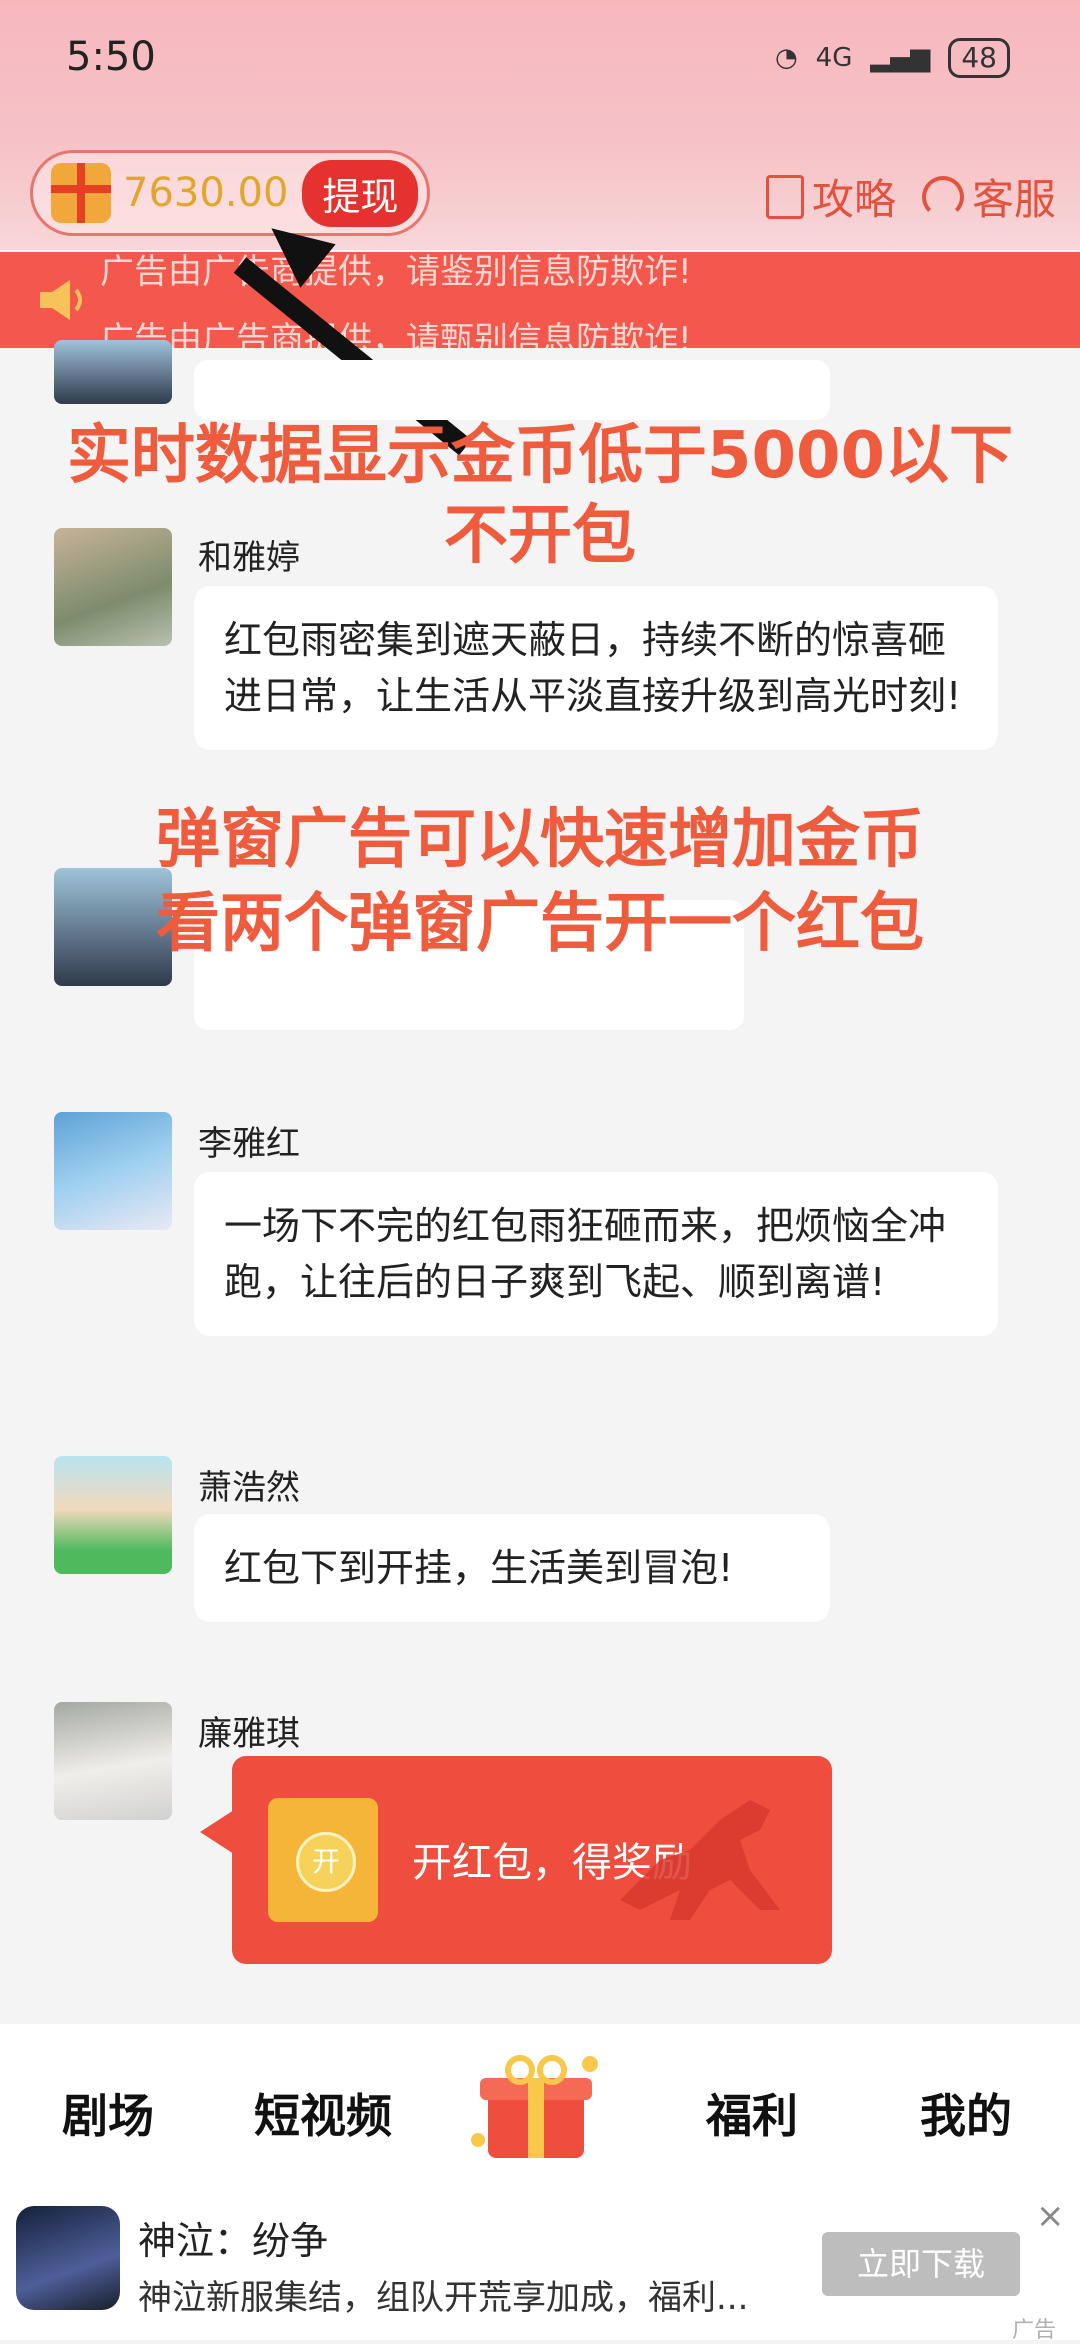 The image size is (1080, 2344). What do you see at coordinates (786, 58) in the screenshot?
I see `wifi-icon: ◔` at bounding box center [786, 58].